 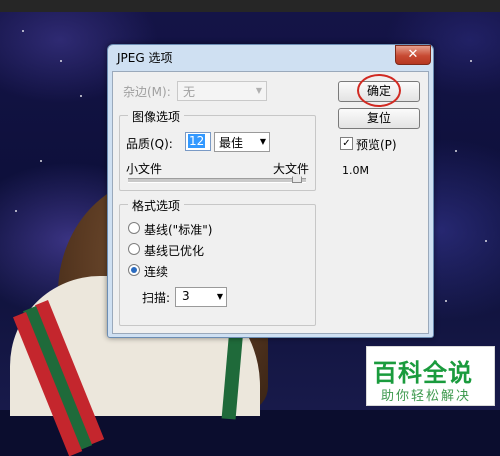 I want to click on top-bar, so click(x=250, y=6).